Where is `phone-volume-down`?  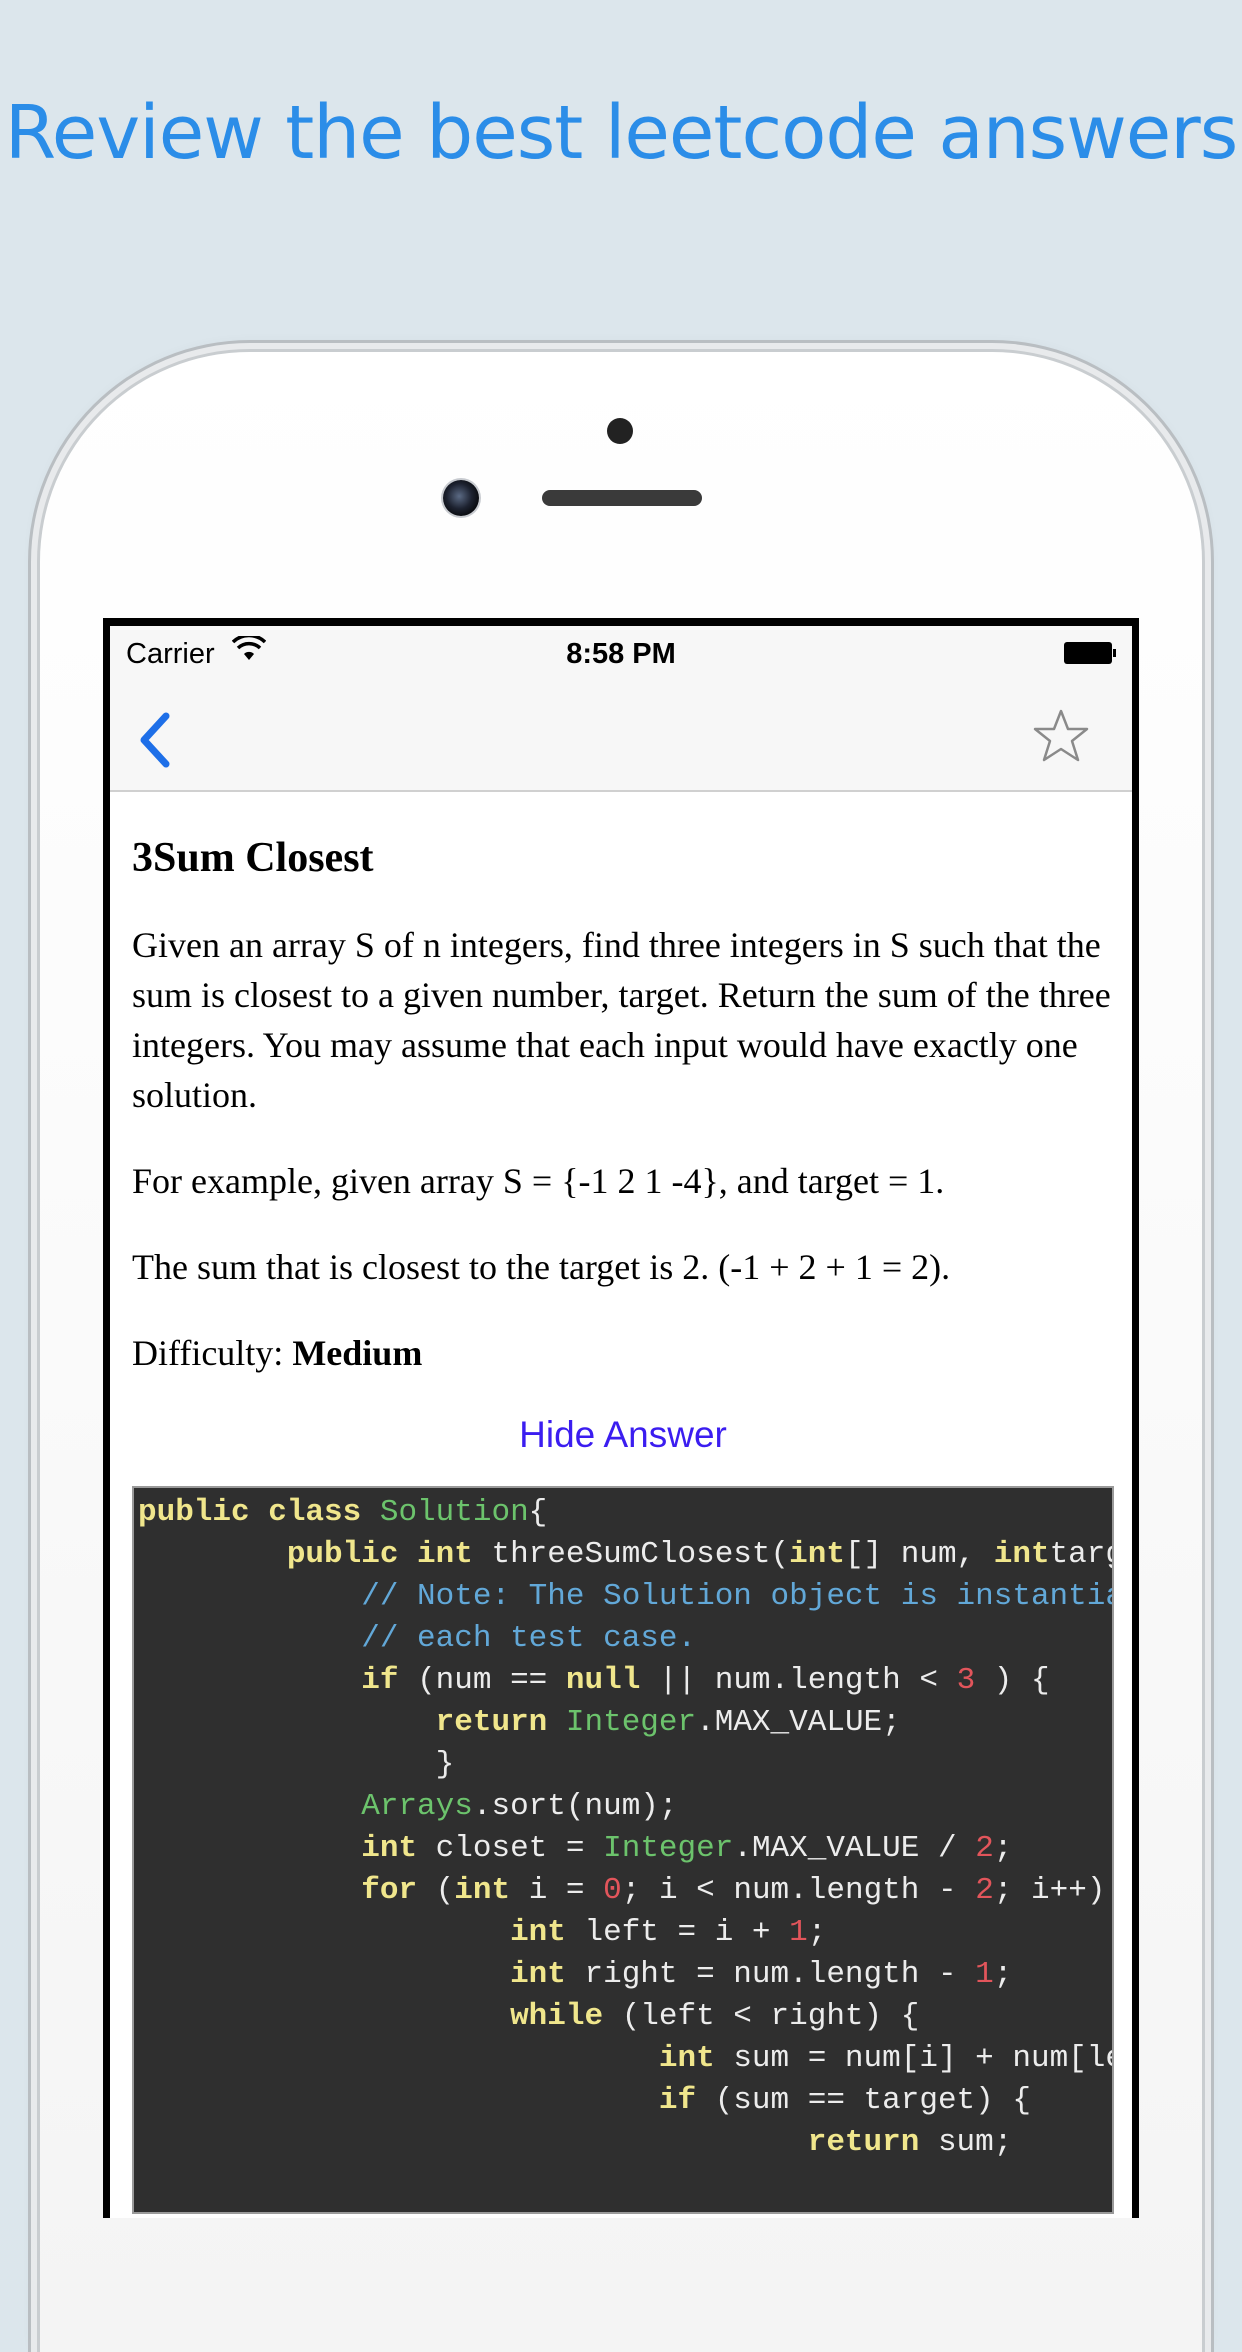
phone-volume-down is located at coordinates (34, 1066).